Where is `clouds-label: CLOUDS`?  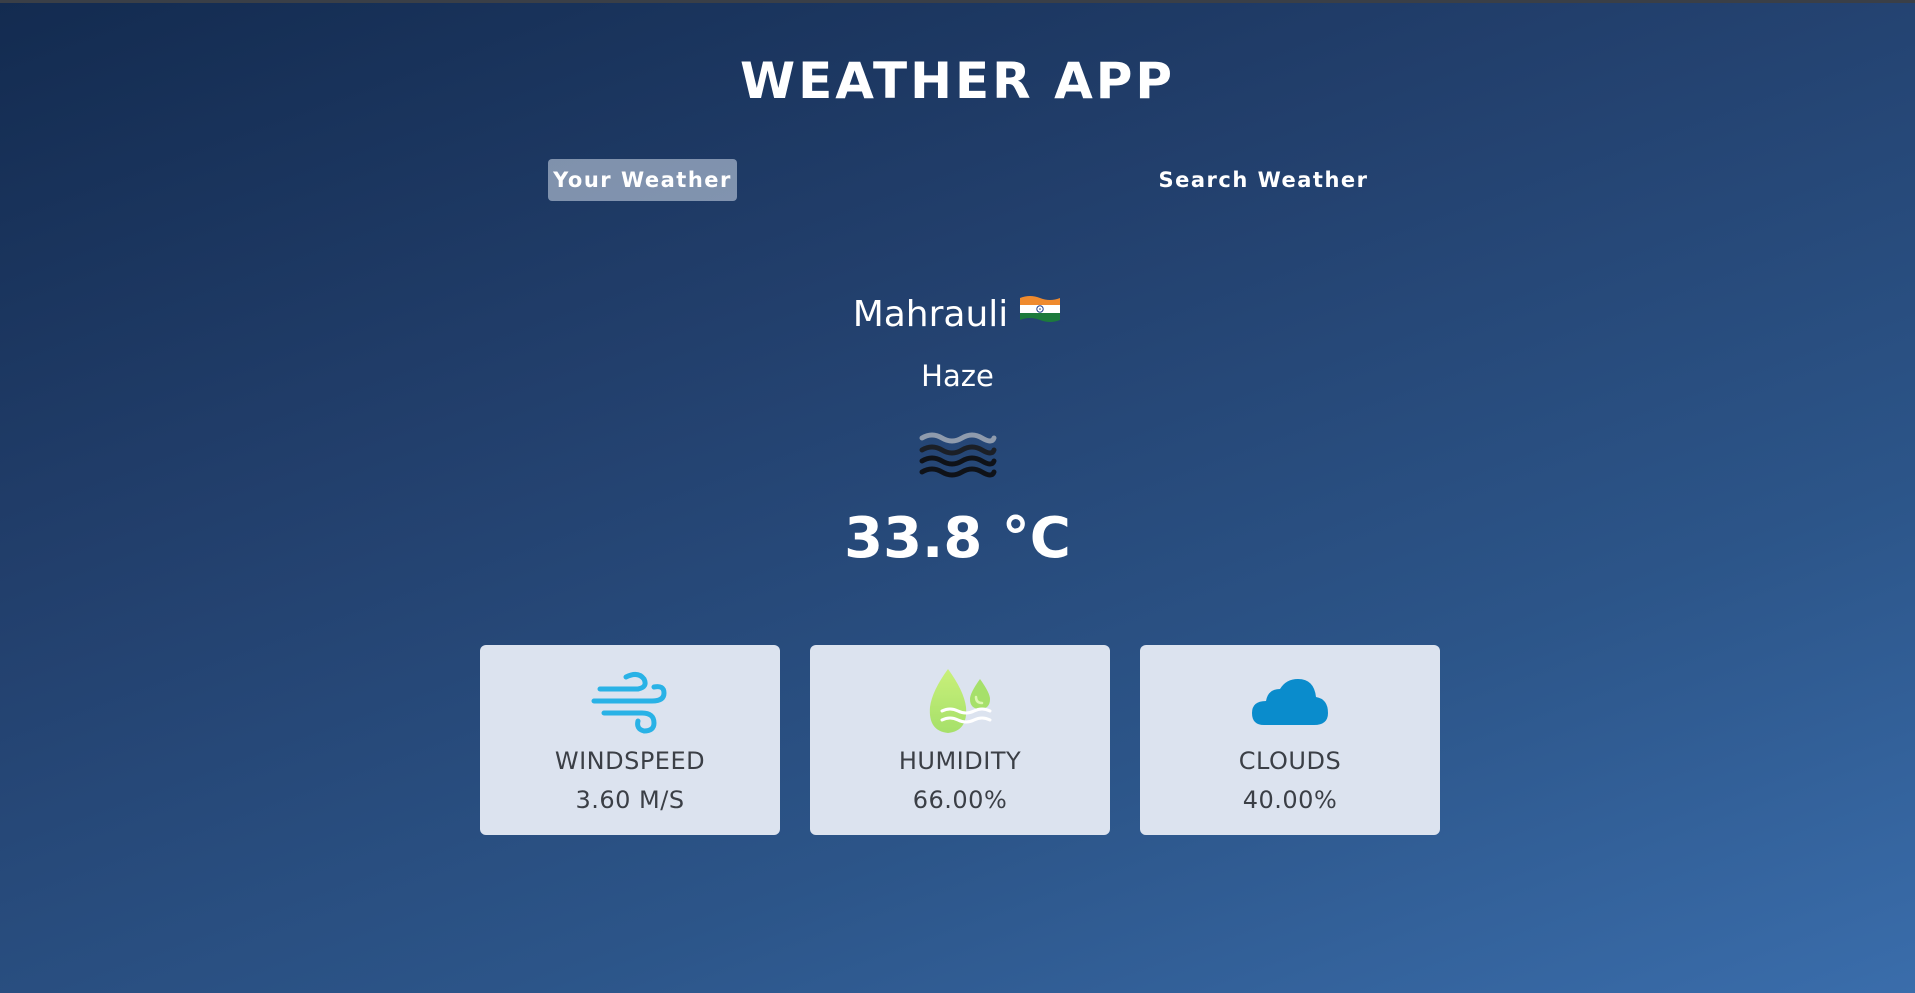 clouds-label: CLOUDS is located at coordinates (1290, 761).